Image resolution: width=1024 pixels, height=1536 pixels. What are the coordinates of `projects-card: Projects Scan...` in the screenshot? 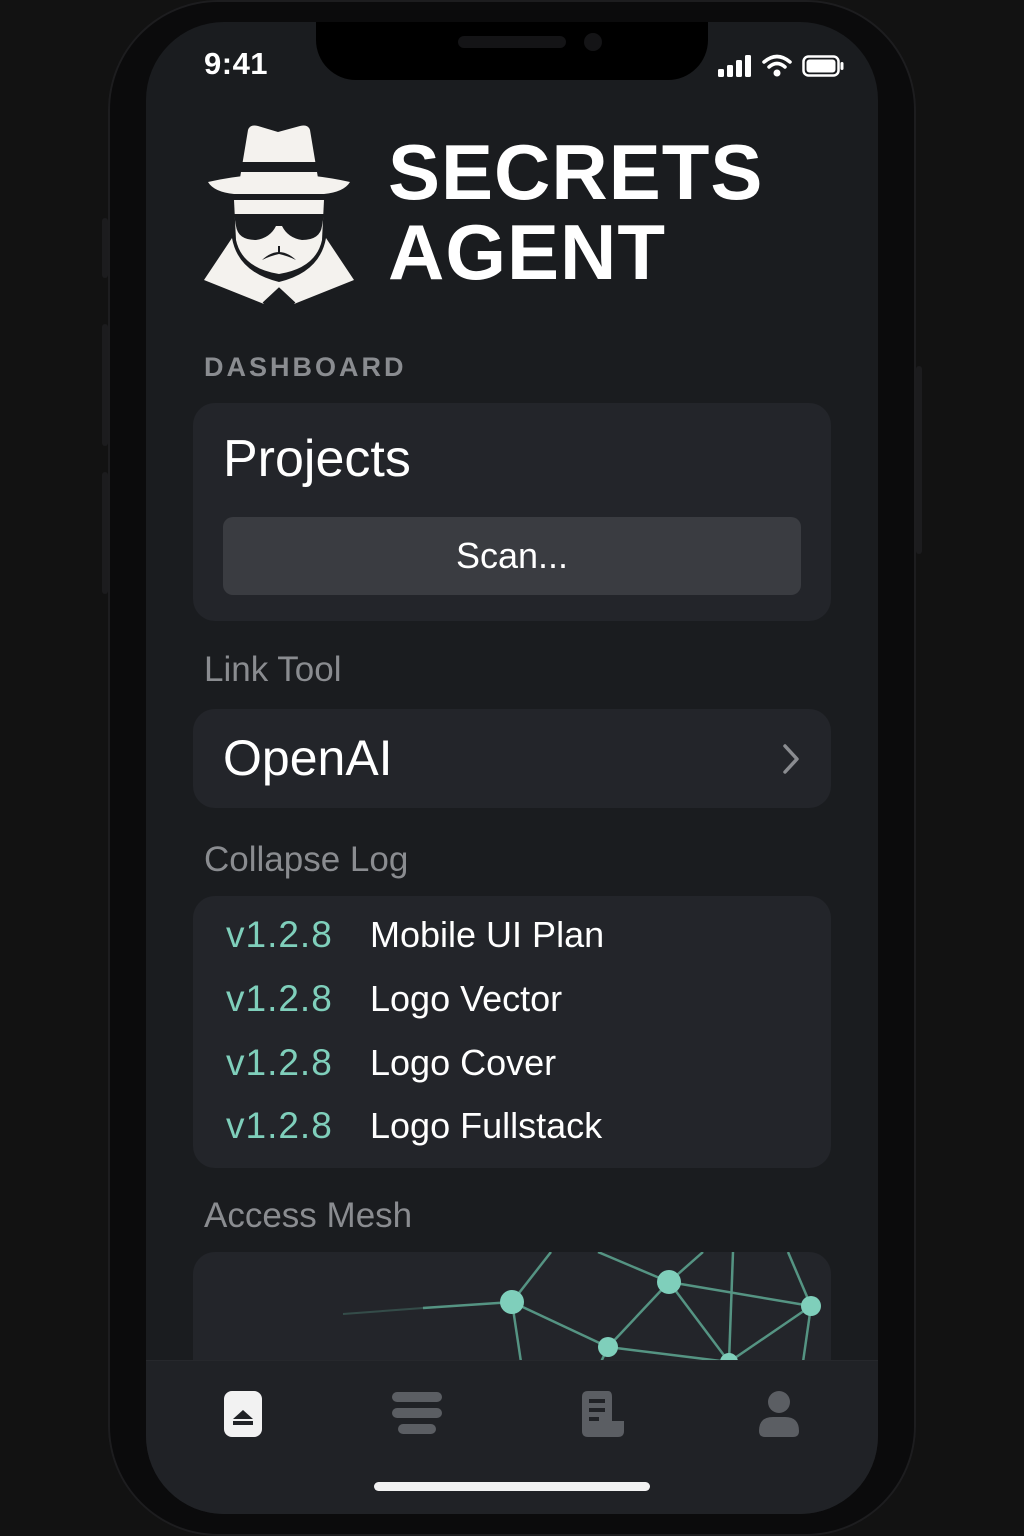 It's located at (512, 512).